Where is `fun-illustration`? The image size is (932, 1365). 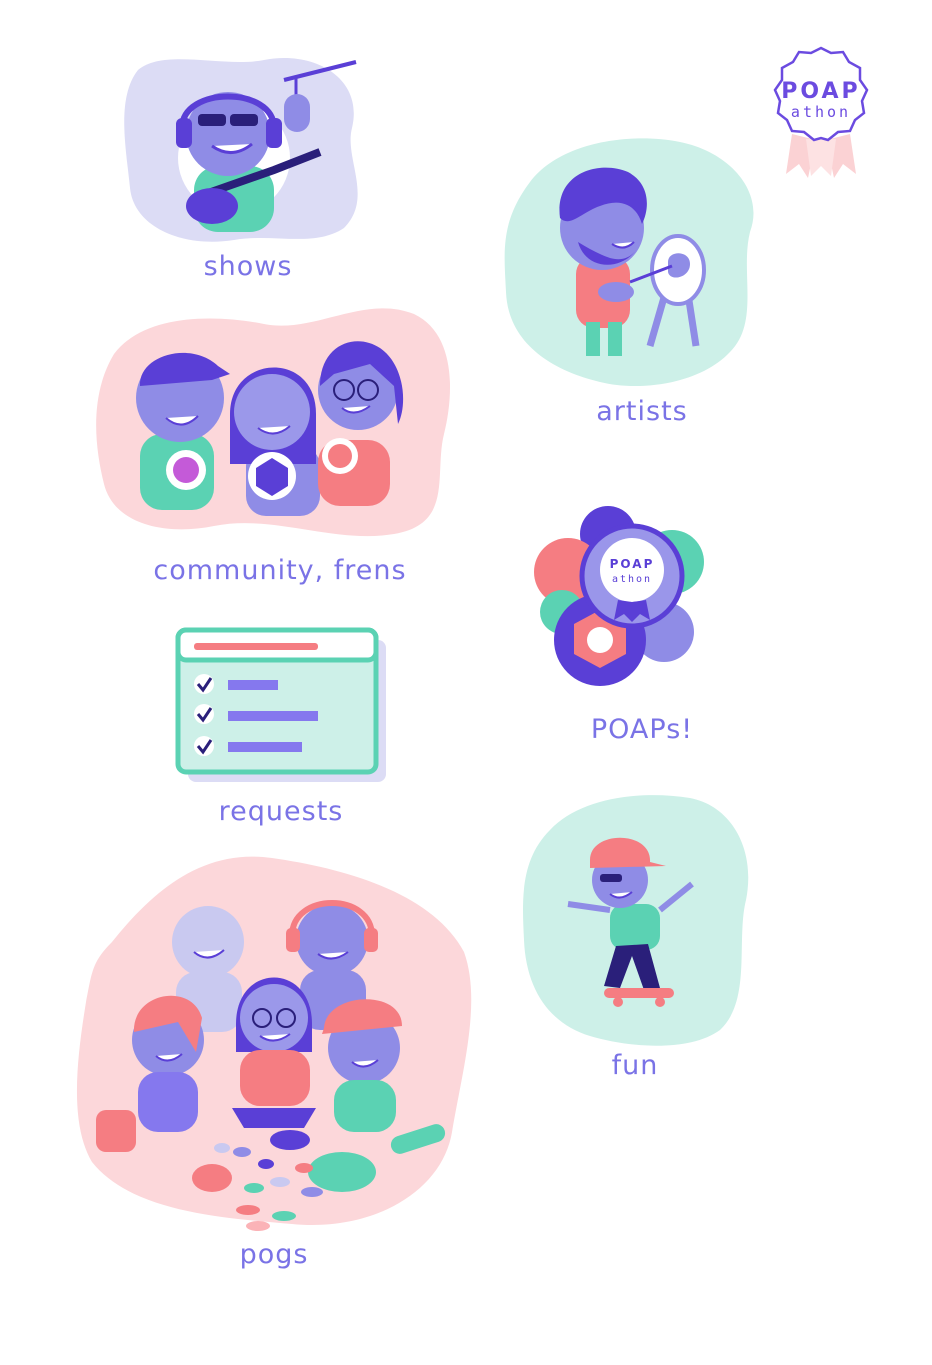
fun-illustration is located at coordinates (636, 921).